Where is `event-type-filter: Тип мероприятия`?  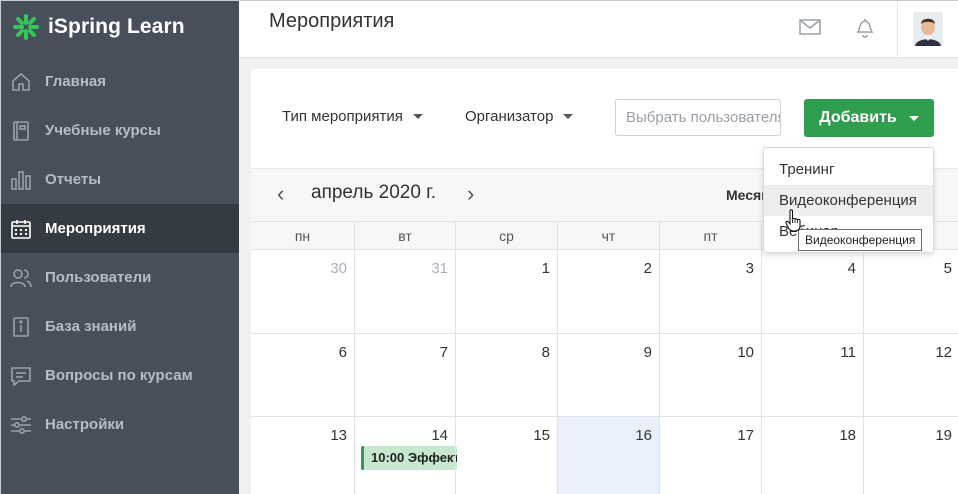
event-type-filter: Тип мероприятия is located at coordinates (352, 116).